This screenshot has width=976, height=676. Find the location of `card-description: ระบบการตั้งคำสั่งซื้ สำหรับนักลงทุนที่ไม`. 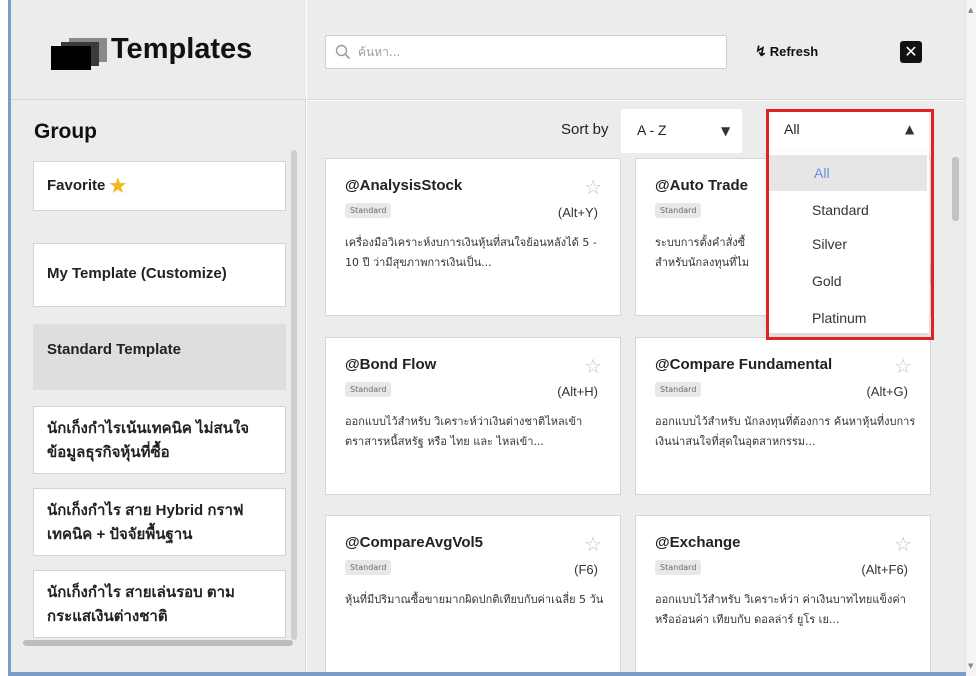

card-description: ระบบการตั้งคำสั่งซื้ สำหรับนักลงทุนที่ไม is located at coordinates (702, 252).